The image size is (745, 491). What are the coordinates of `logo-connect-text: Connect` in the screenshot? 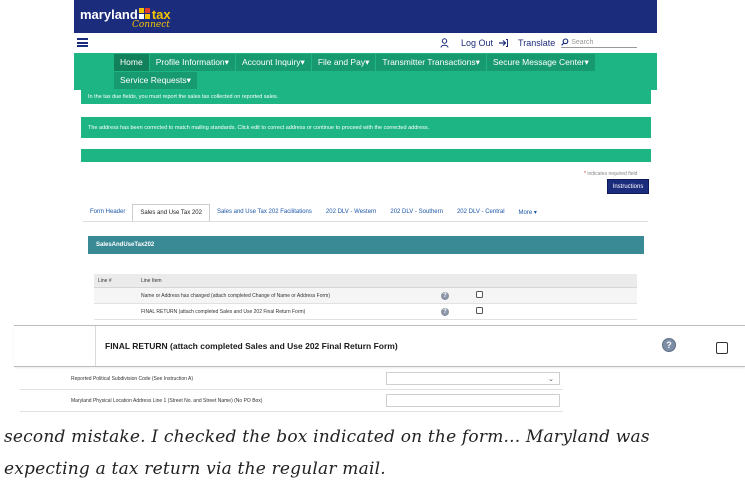 It's located at (151, 25).